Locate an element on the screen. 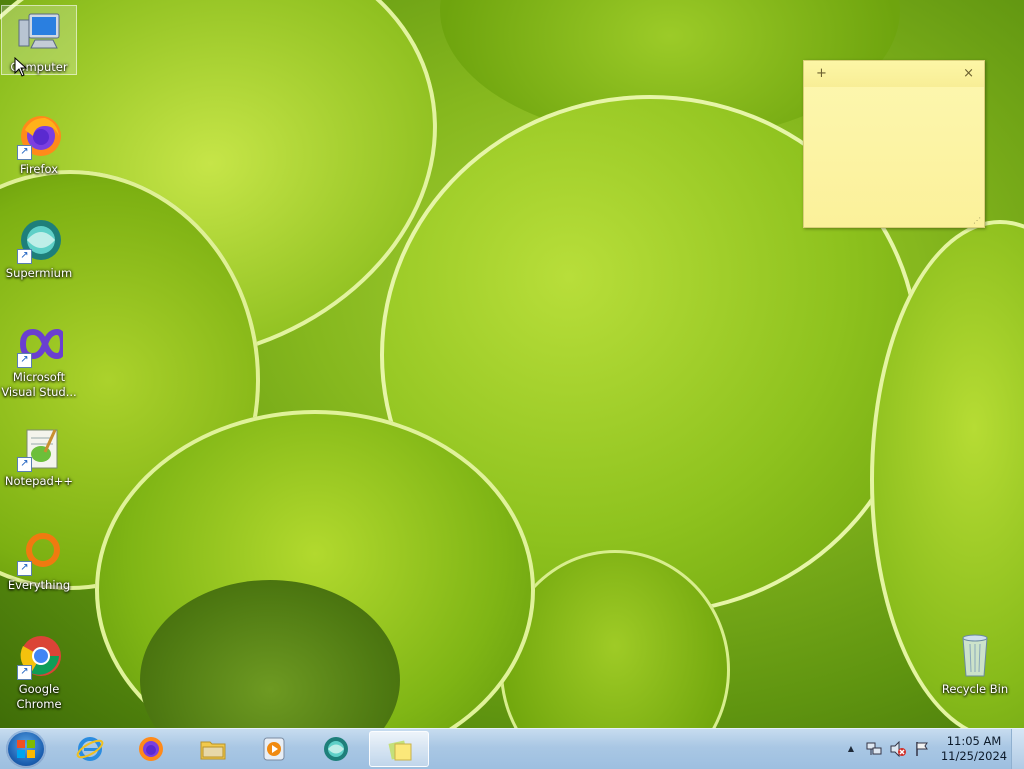  sticky-note-resize-grip-icon: ⋰ is located at coordinates (977, 220).